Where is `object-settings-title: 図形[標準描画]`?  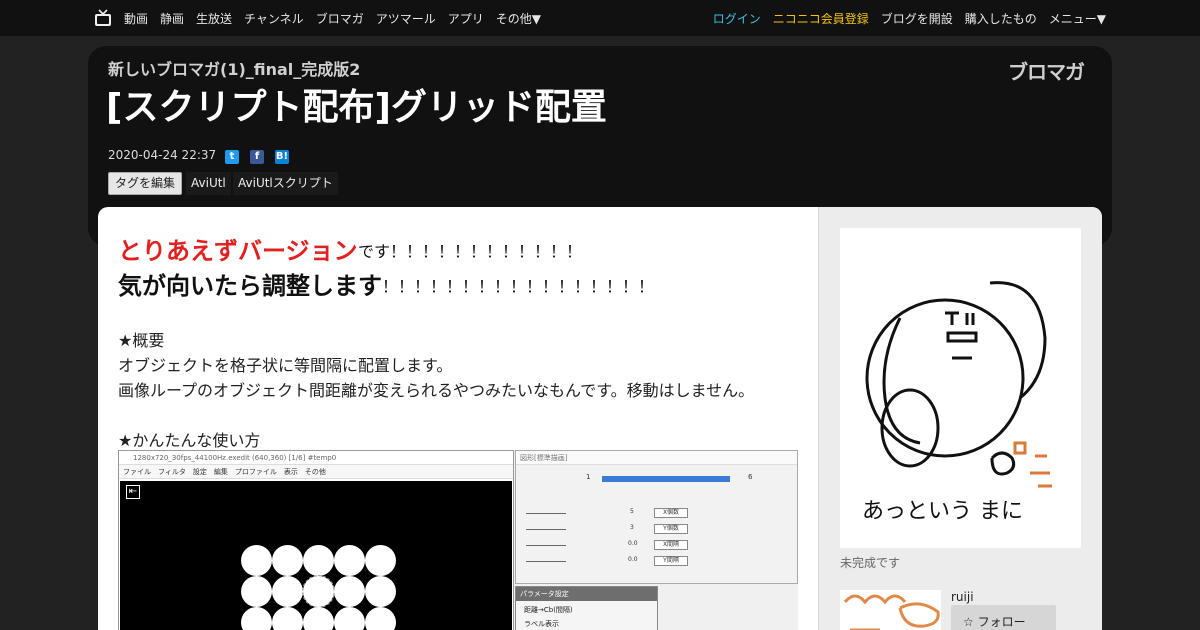
object-settings-title: 図形[標準描画] is located at coordinates (656, 458).